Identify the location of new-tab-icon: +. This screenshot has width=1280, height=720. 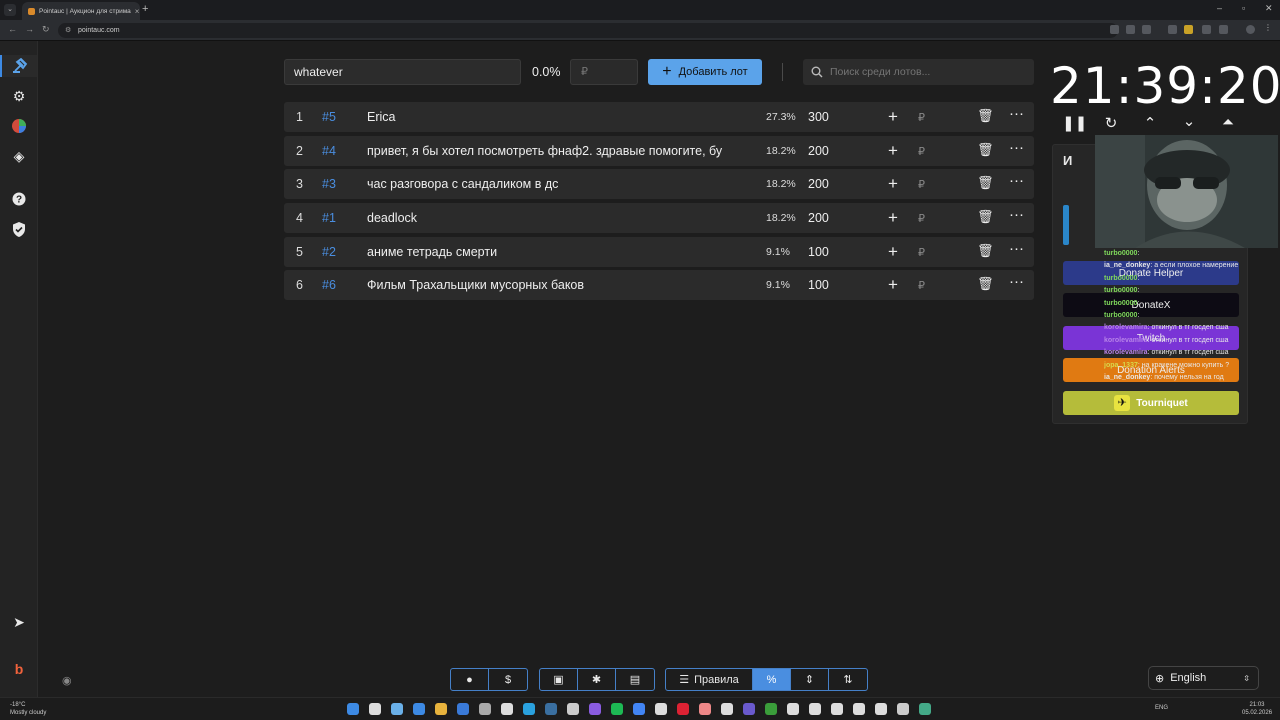
(145, 9).